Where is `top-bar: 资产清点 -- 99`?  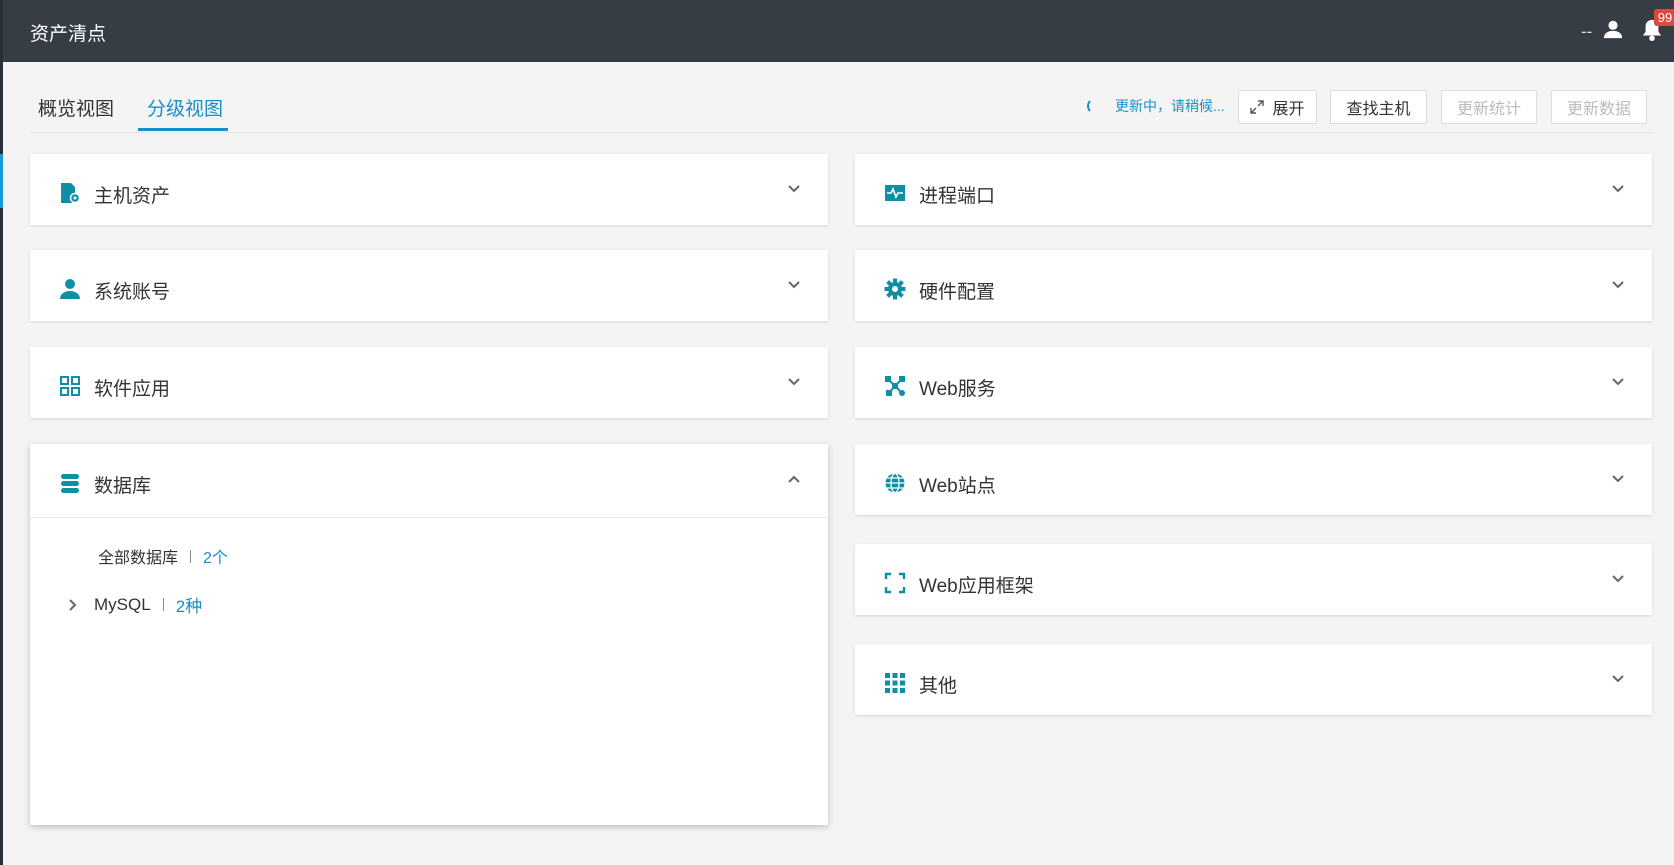 top-bar: 资产清点 -- 99 is located at coordinates (837, 31).